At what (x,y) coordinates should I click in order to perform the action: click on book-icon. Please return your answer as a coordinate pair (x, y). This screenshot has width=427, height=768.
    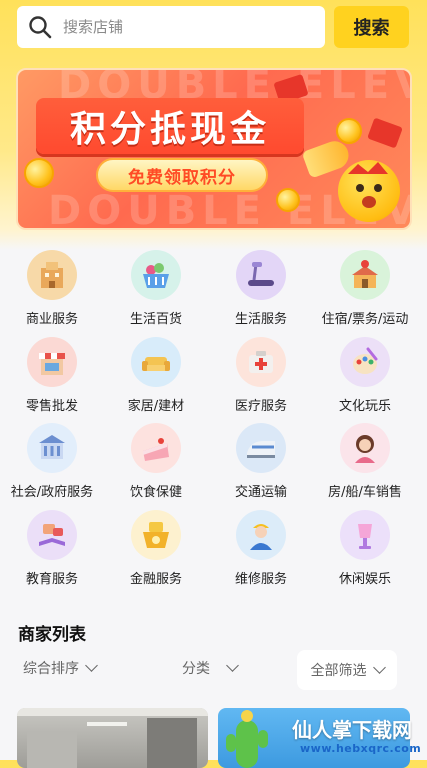
    Looking at the image, I should click on (52, 535).